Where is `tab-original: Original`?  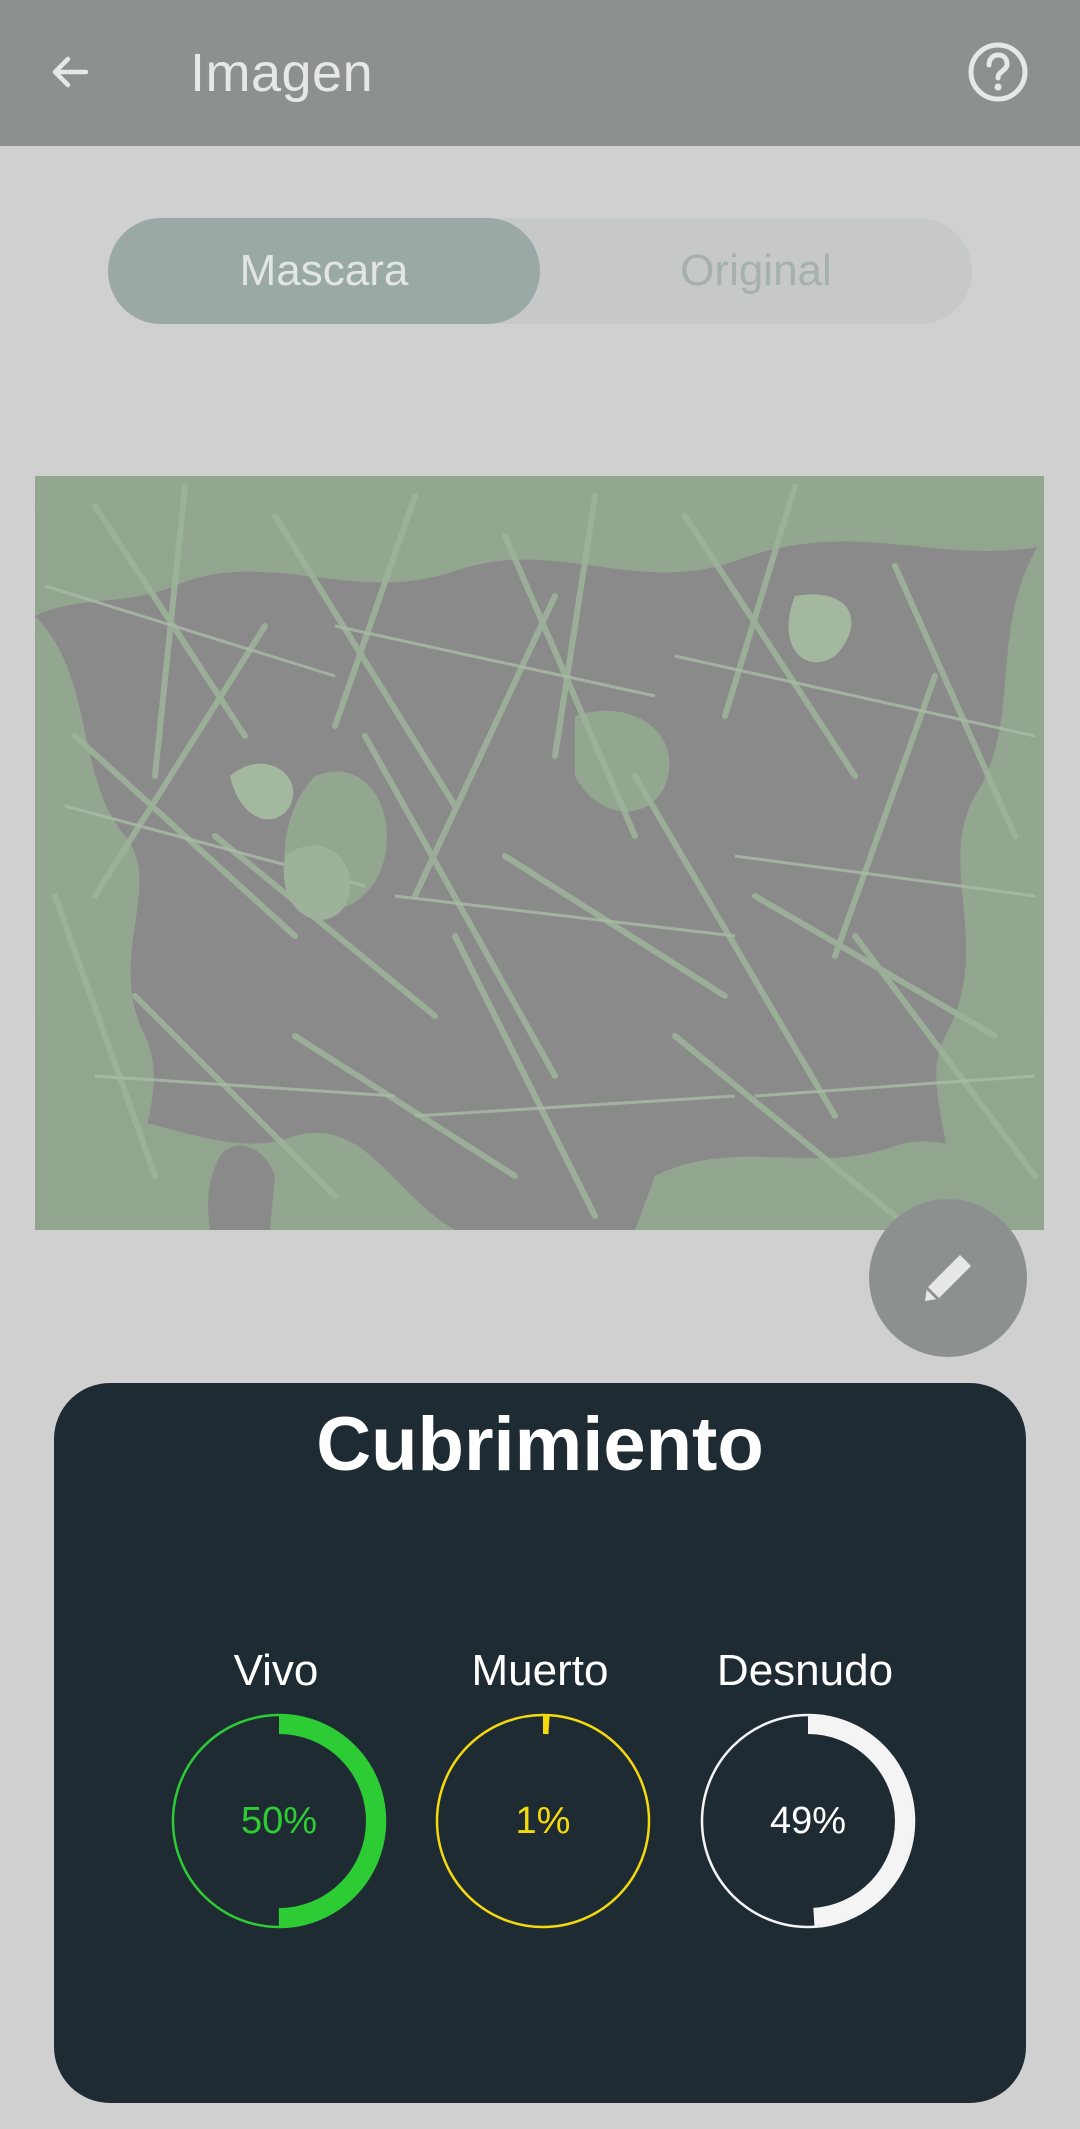 tab-original: Original is located at coordinates (756, 271).